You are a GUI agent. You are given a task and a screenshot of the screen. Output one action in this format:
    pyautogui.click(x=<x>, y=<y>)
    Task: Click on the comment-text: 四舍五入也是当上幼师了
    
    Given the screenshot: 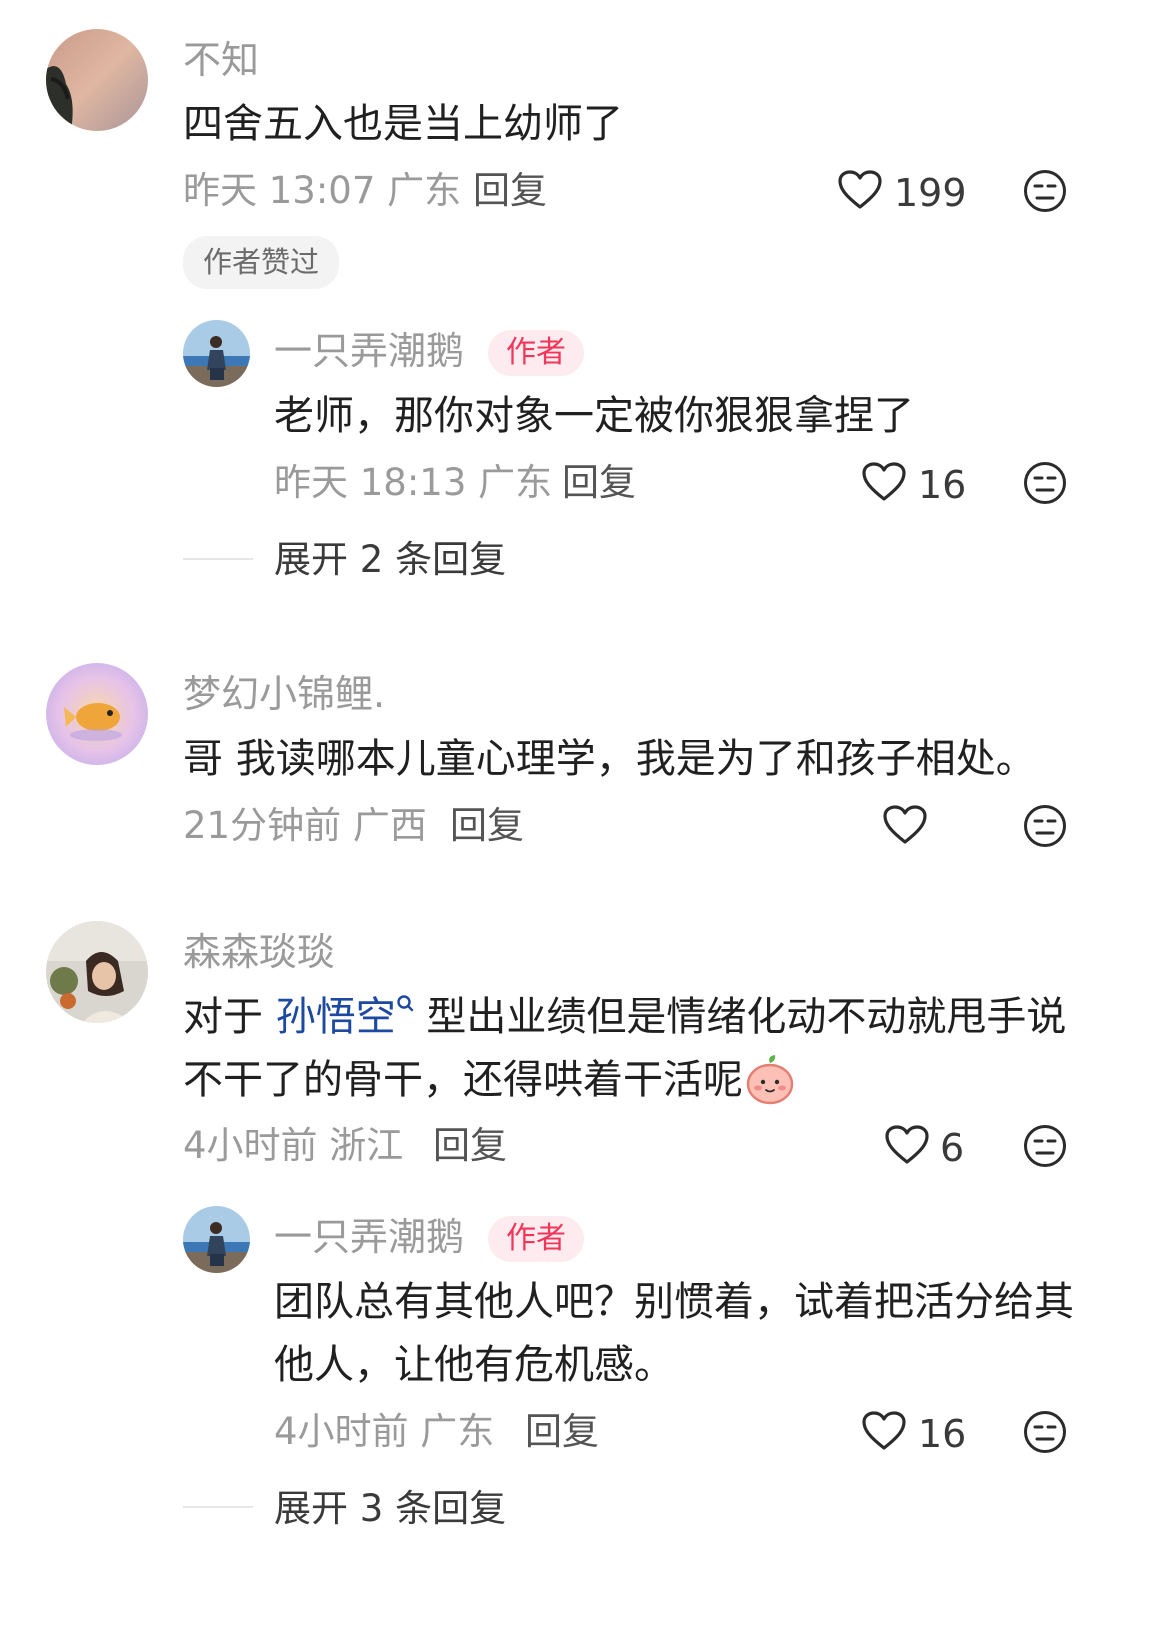 What is the action you would take?
    pyautogui.click(x=403, y=124)
    